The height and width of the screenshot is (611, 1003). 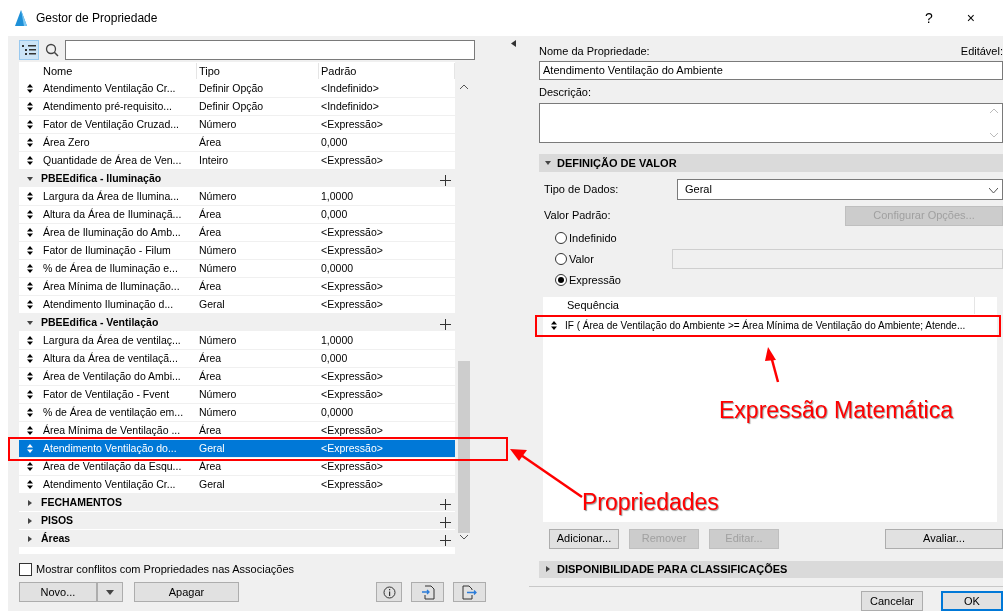 What do you see at coordinates (52, 50) in the screenshot?
I see `search-icon` at bounding box center [52, 50].